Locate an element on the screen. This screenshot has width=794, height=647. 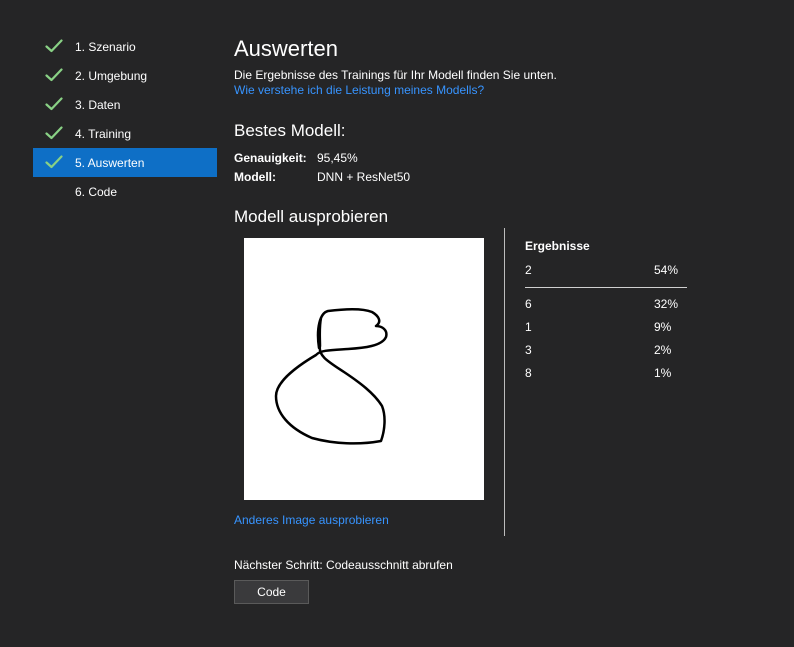
result-percentage: 1% is located at coordinates (663, 373).